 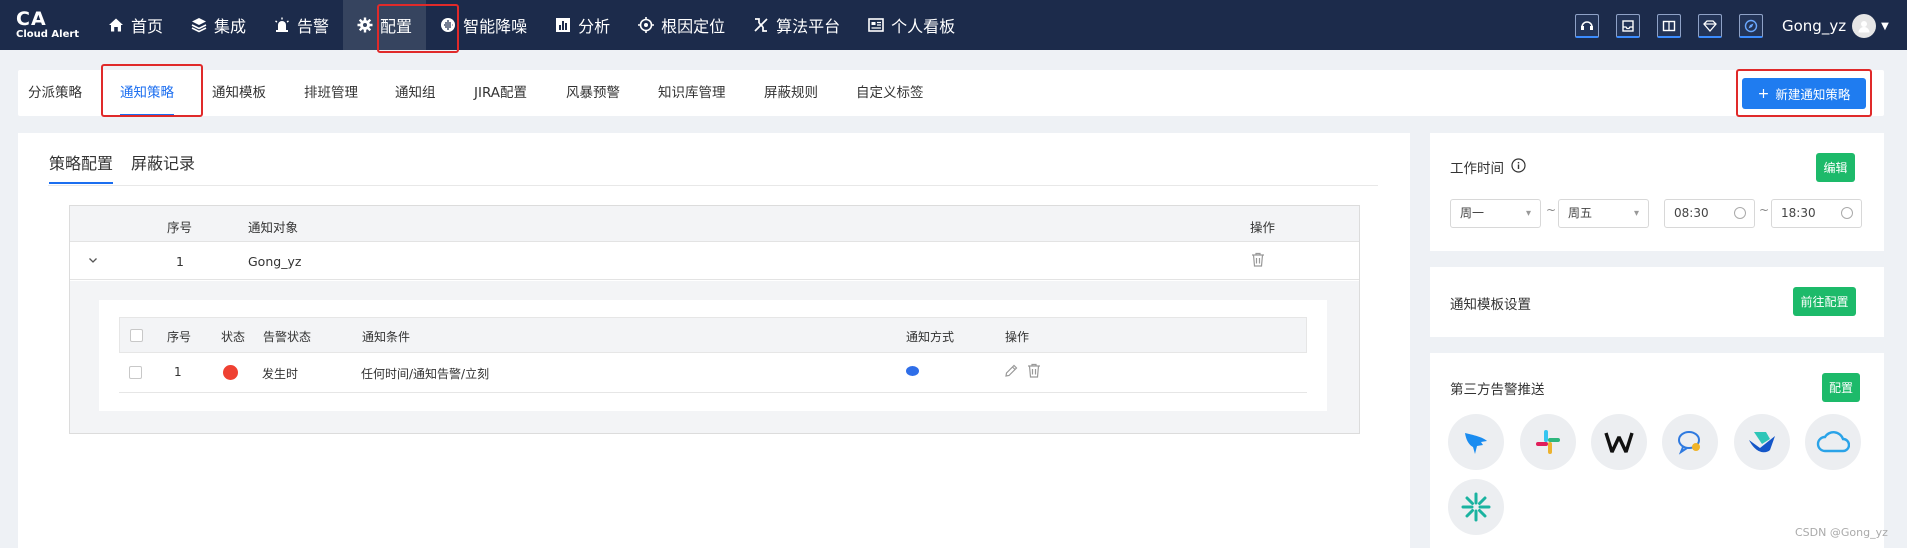 What do you see at coordinates (230, 372) in the screenshot?
I see `status-dot` at bounding box center [230, 372].